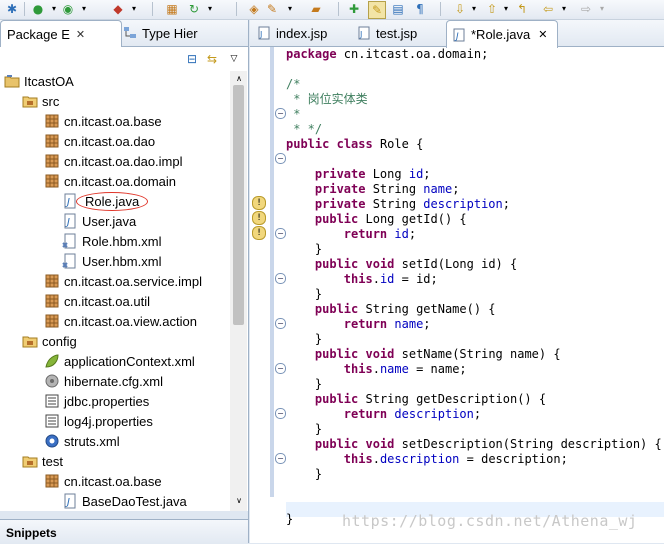  What do you see at coordinates (212, 59) in the screenshot?
I see `link-with-editor-icon: ⇆` at bounding box center [212, 59].